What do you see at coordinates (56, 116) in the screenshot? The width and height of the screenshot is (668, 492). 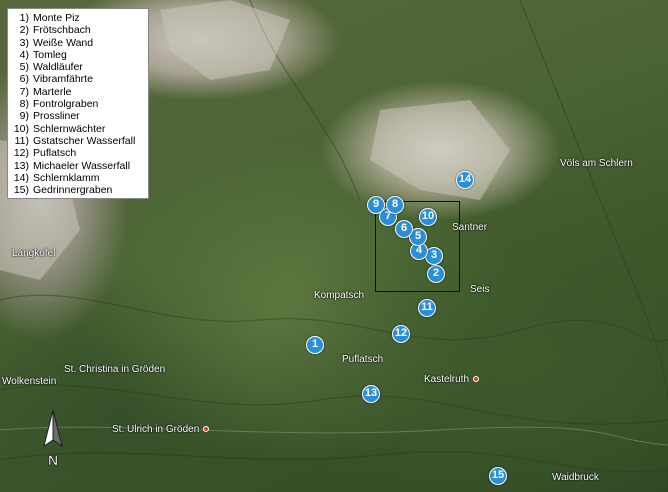 I see `legend-item-name: Prossliner` at bounding box center [56, 116].